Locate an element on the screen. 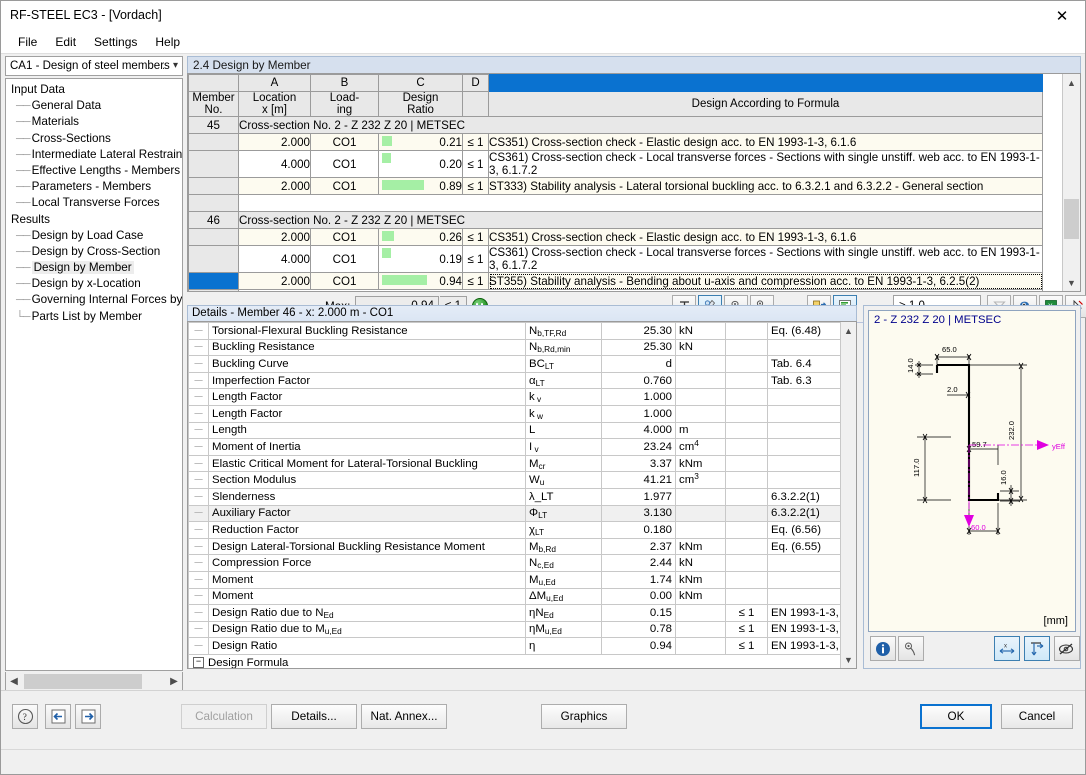 This screenshot has width=1086, height=775. scroll-track is located at coordinates (94, 681).